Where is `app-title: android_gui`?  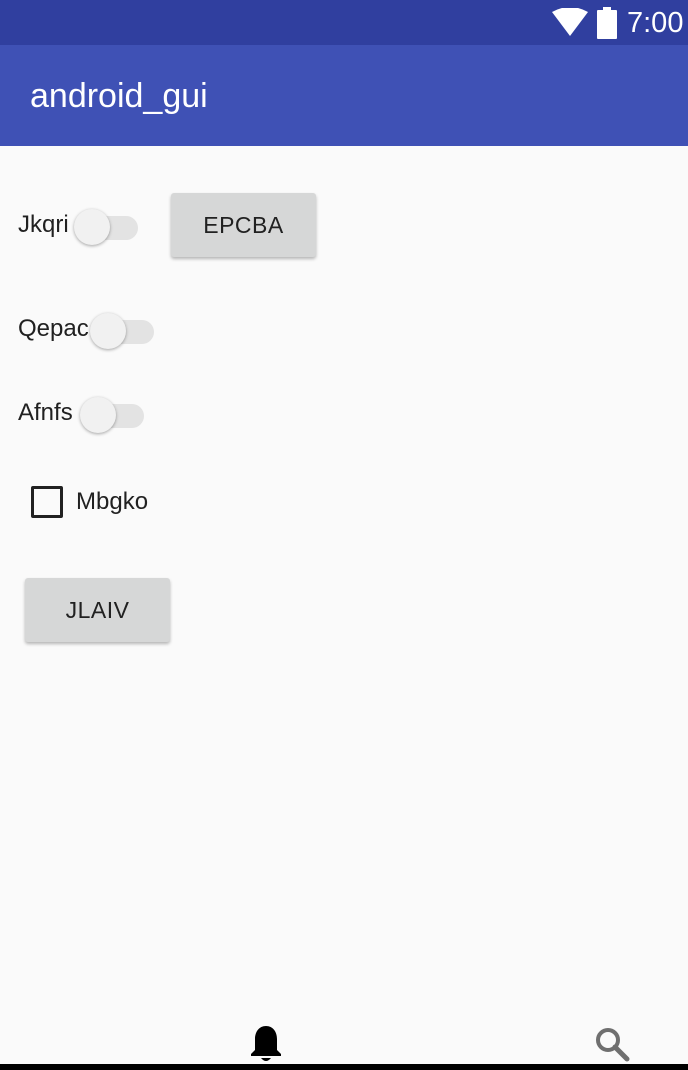 app-title: android_gui is located at coordinates (119, 96).